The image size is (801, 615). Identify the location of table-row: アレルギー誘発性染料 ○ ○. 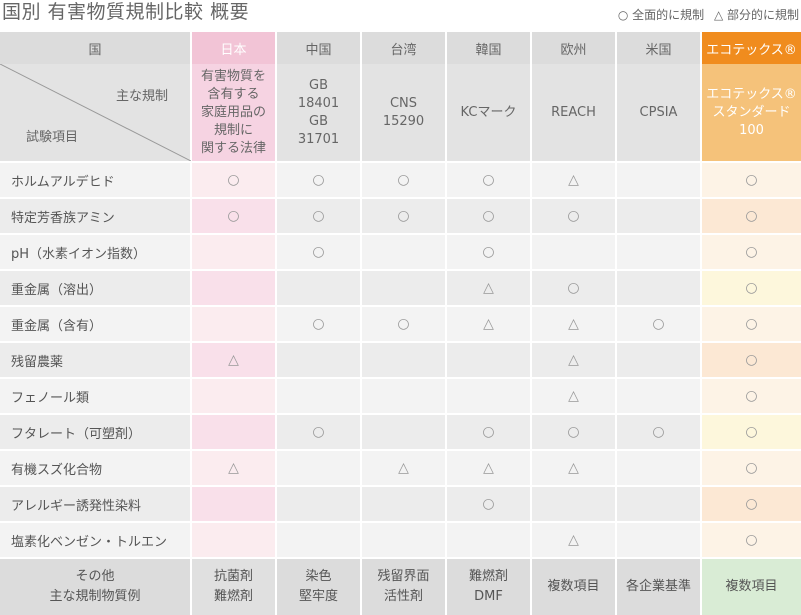
(400, 504).